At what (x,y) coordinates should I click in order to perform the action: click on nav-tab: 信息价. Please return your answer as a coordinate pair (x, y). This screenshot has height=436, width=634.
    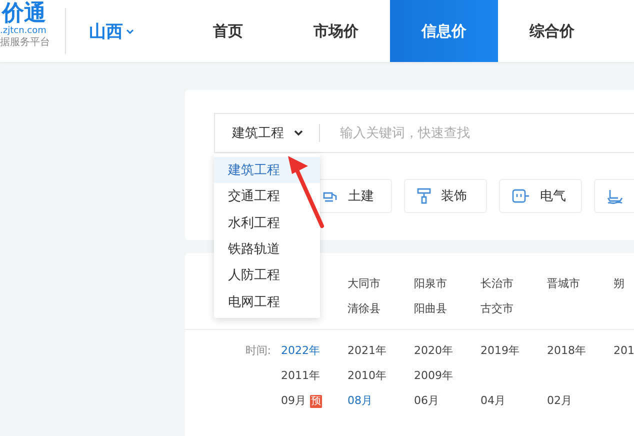
    Looking at the image, I should click on (444, 31).